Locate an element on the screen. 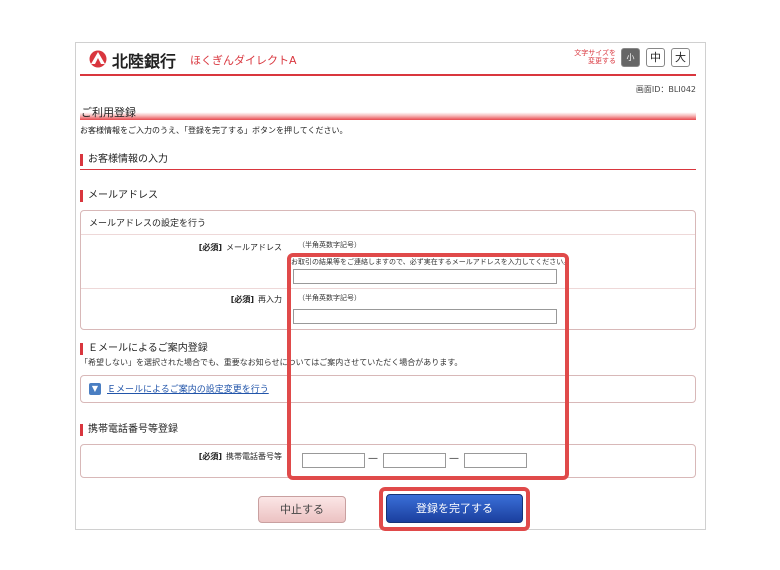 The image size is (780, 570). fontsize-label-line2: 変更する is located at coordinates (602, 61).